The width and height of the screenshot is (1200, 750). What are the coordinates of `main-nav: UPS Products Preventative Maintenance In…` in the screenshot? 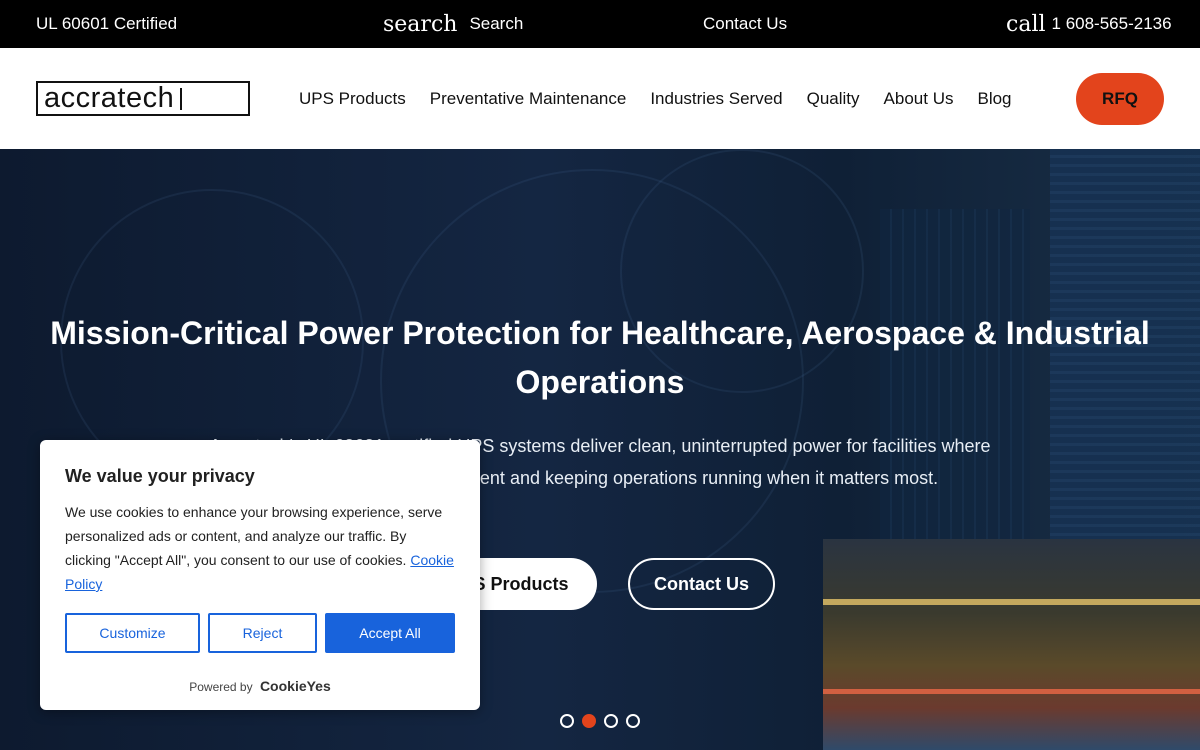 It's located at (667, 98).